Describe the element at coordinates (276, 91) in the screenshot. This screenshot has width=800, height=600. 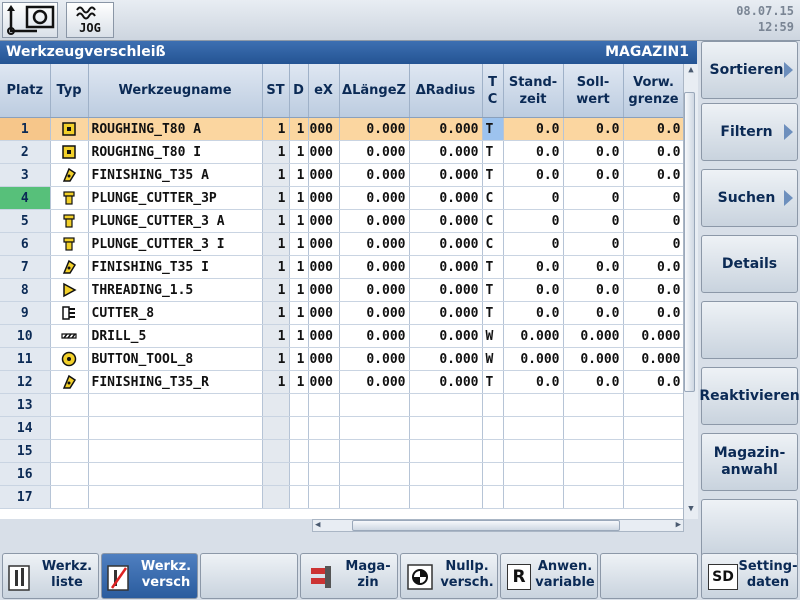
I see `col-header-st: ST` at that location.